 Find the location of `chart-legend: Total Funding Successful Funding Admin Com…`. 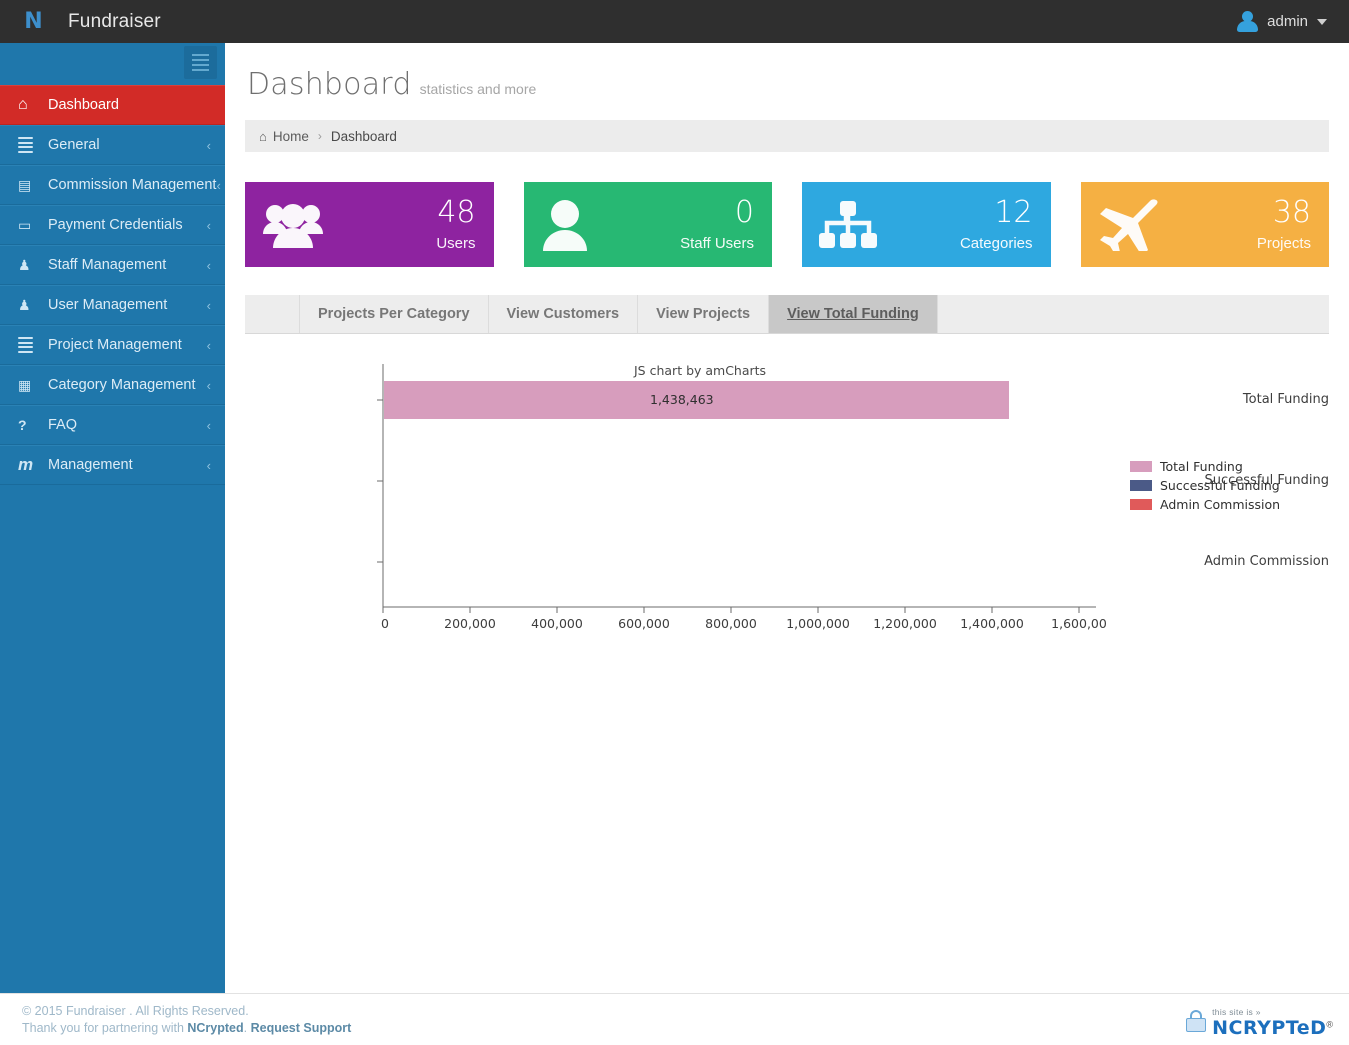

chart-legend: Total Funding Successful Funding Admin Com… is located at coordinates (1205, 487).